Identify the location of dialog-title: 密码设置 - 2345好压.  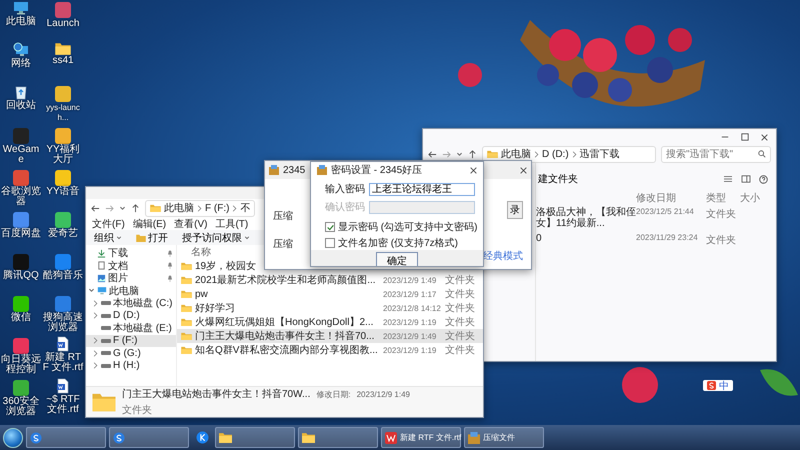
(377, 170).